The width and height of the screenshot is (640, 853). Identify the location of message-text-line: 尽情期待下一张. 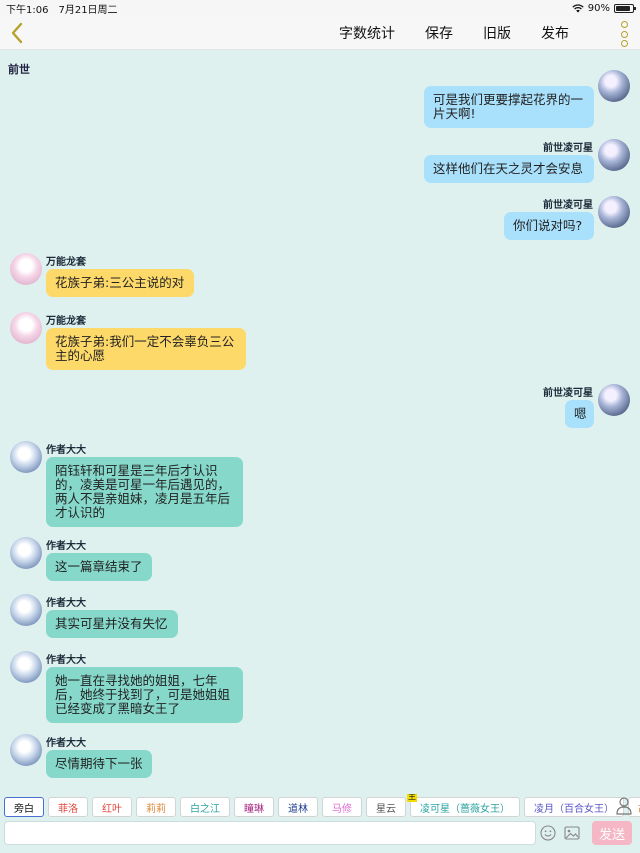
(99, 763).